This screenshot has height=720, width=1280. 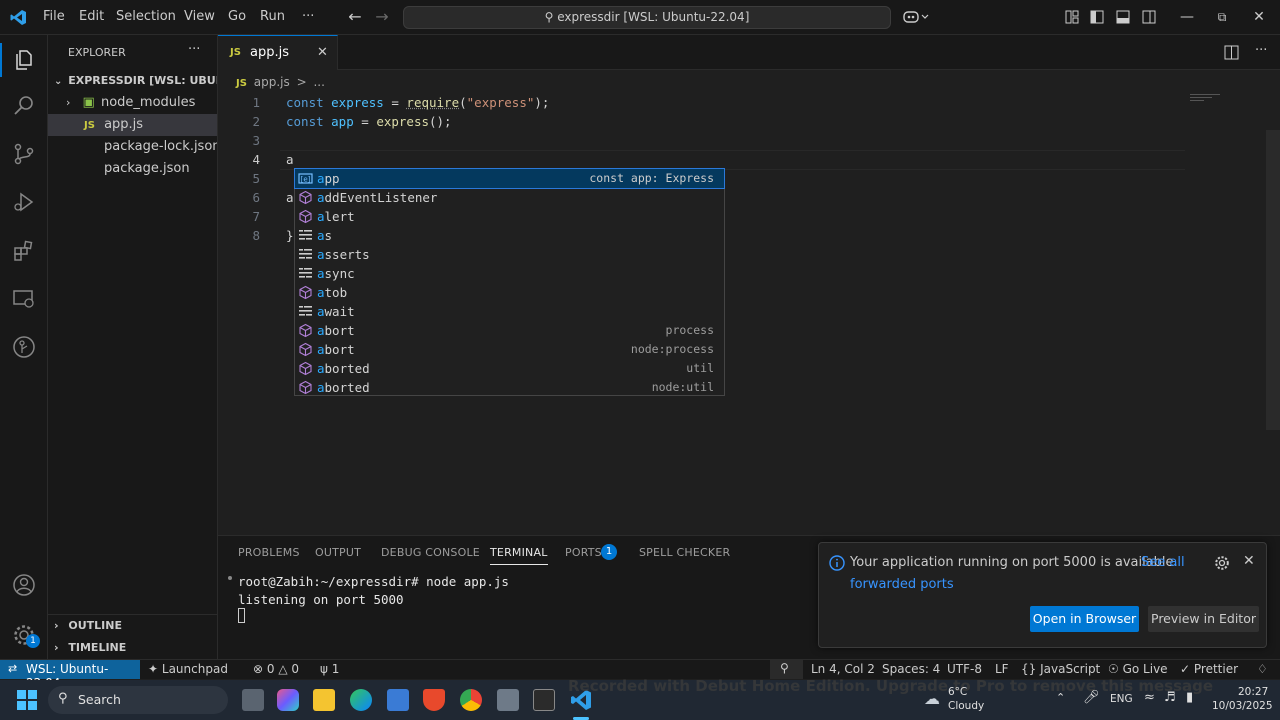 I want to click on suggestion-item: async, so click(x=509, y=273).